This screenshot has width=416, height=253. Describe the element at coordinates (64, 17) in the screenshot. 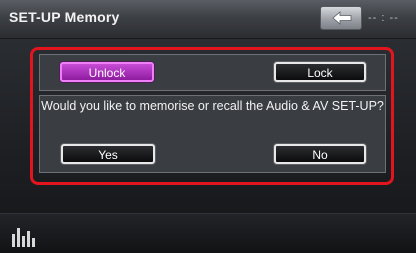

I see `page-title: SET-UP Memory` at that location.